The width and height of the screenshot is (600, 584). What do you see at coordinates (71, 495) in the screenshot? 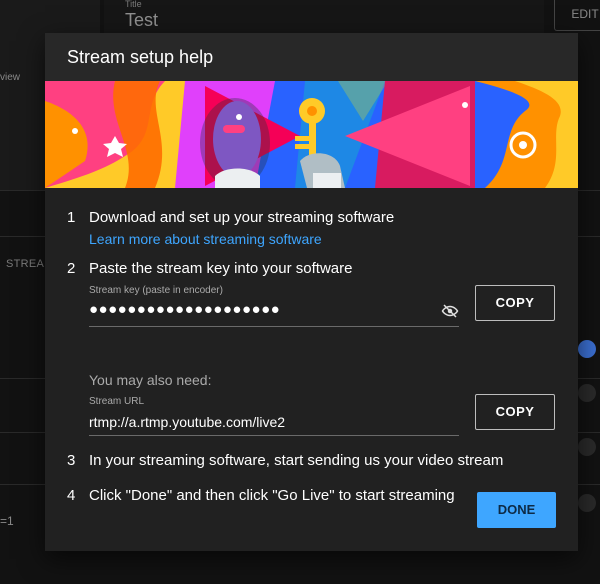
I see `step-number: 4` at bounding box center [71, 495].